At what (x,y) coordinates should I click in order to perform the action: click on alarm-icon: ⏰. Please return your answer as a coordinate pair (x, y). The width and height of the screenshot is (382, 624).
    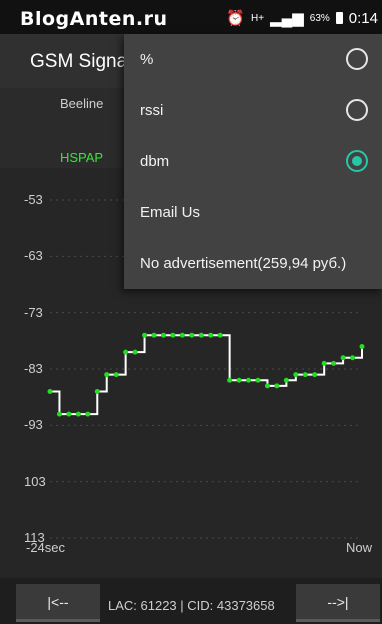
    Looking at the image, I should click on (236, 18).